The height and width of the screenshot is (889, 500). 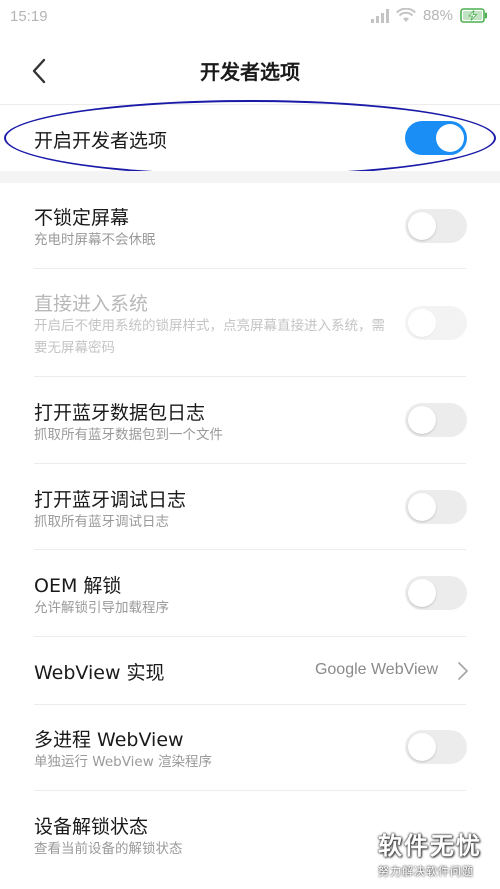 What do you see at coordinates (250, 420) in the screenshot?
I see `setting-row-bluetooth-hci-log: 打开蓝牙数据包日志 抓取所有蓝牙数据包到一个文件` at bounding box center [250, 420].